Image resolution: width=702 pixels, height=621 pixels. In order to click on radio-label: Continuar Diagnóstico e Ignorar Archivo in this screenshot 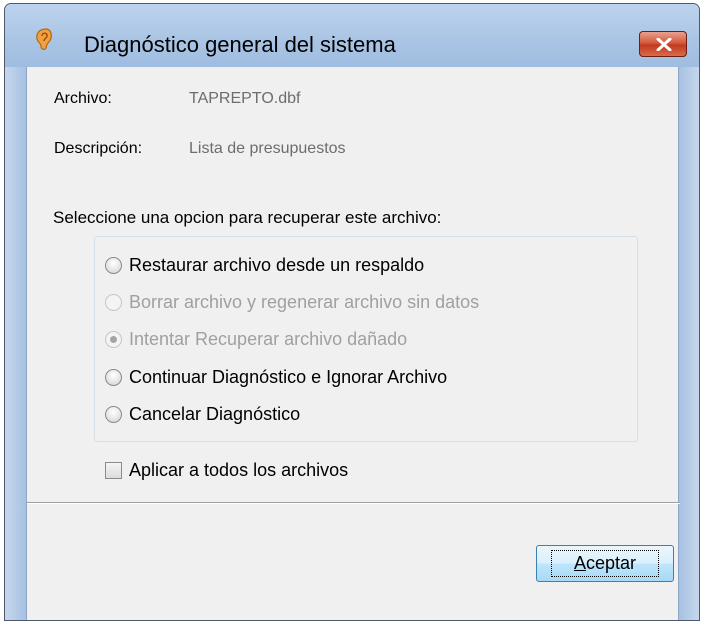, I will do `click(288, 376)`.